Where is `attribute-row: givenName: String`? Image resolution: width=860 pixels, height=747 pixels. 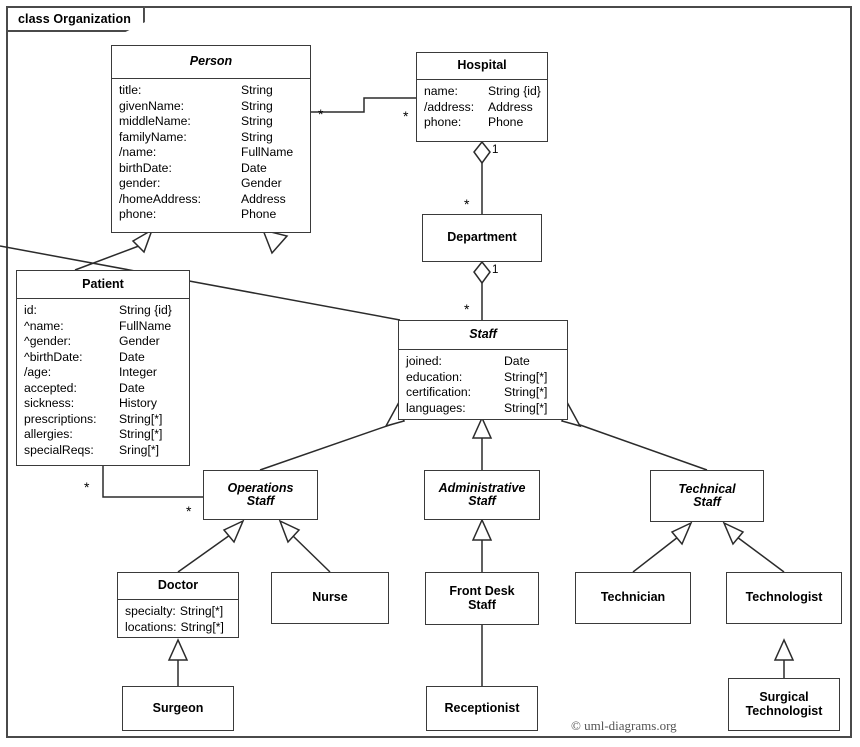
attribute-row: givenName: String is located at coordinates (214, 107).